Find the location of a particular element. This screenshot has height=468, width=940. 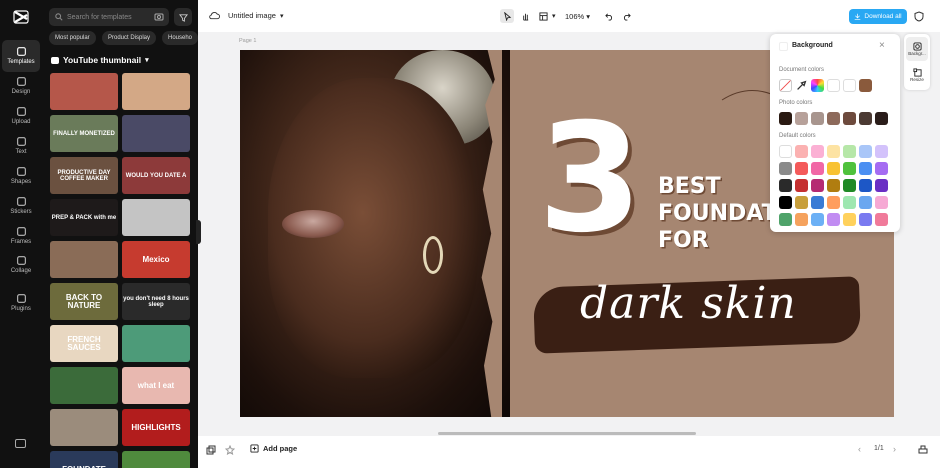

chevron-down-icon: ▾ is located at coordinates (554, 16).